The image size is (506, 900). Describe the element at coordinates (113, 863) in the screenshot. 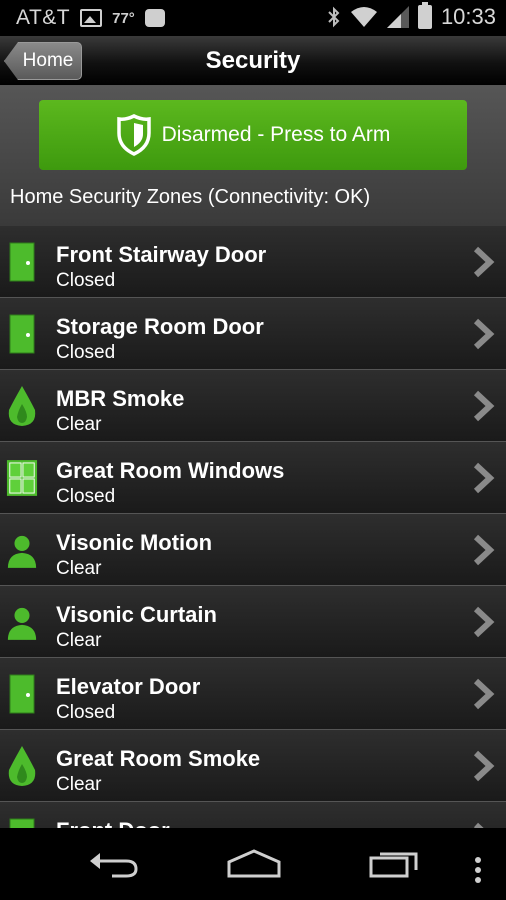

I see `back-icon` at that location.